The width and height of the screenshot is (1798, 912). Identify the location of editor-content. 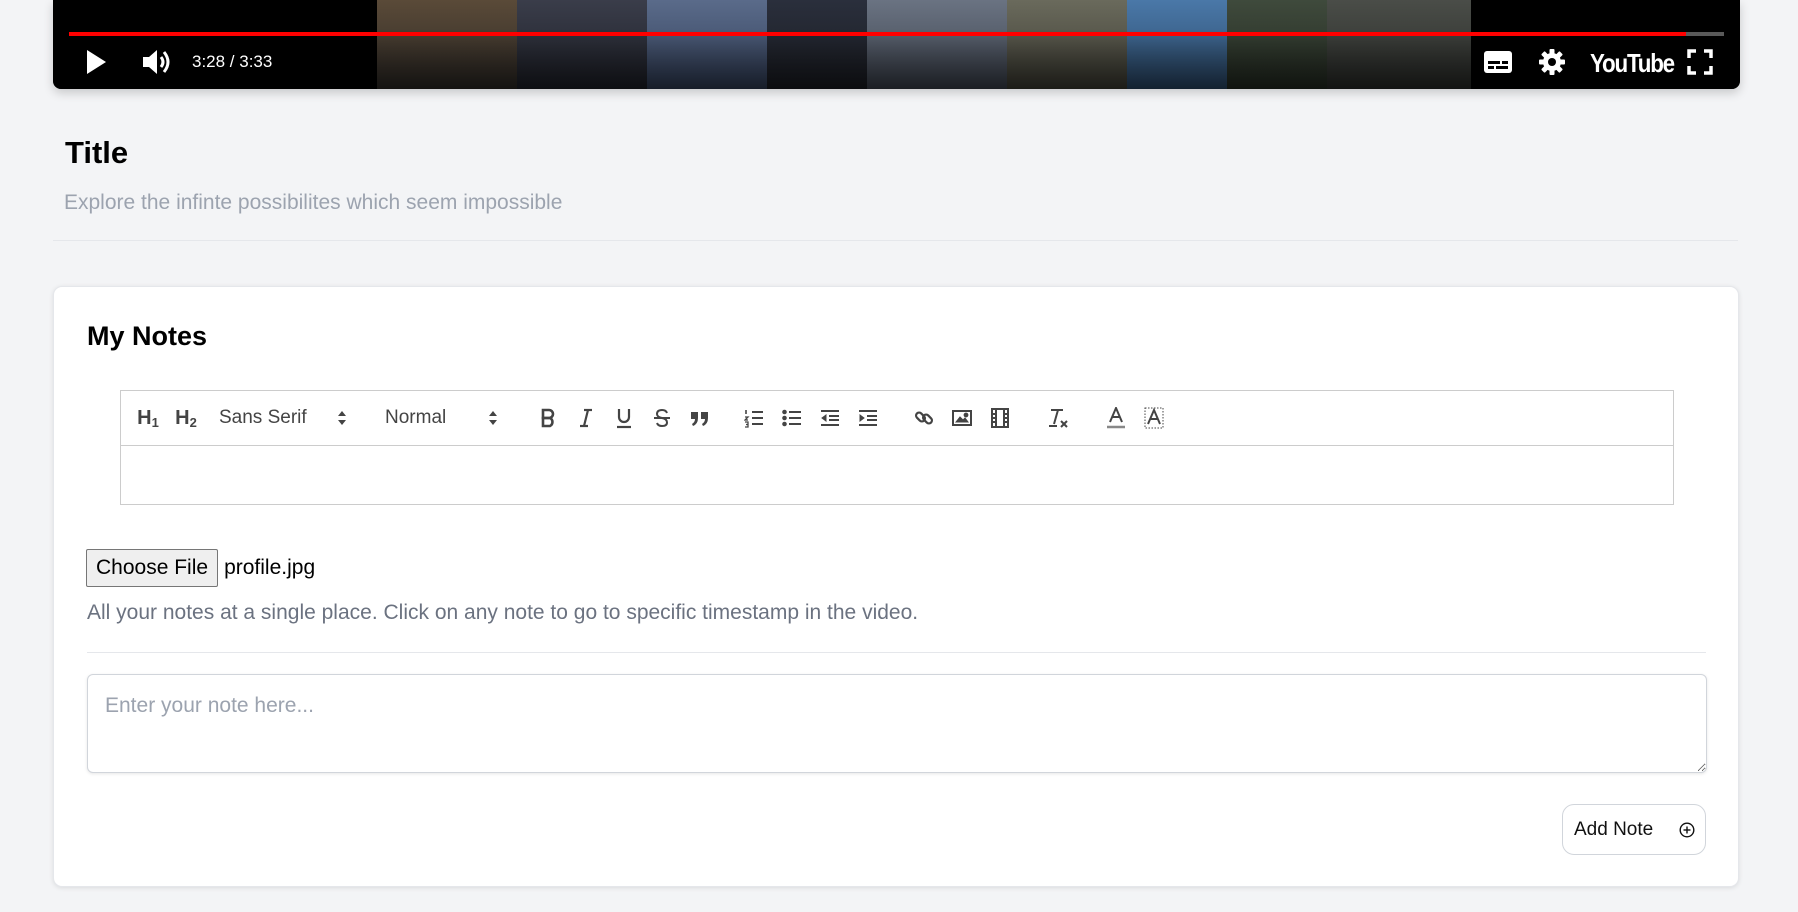
(897, 475).